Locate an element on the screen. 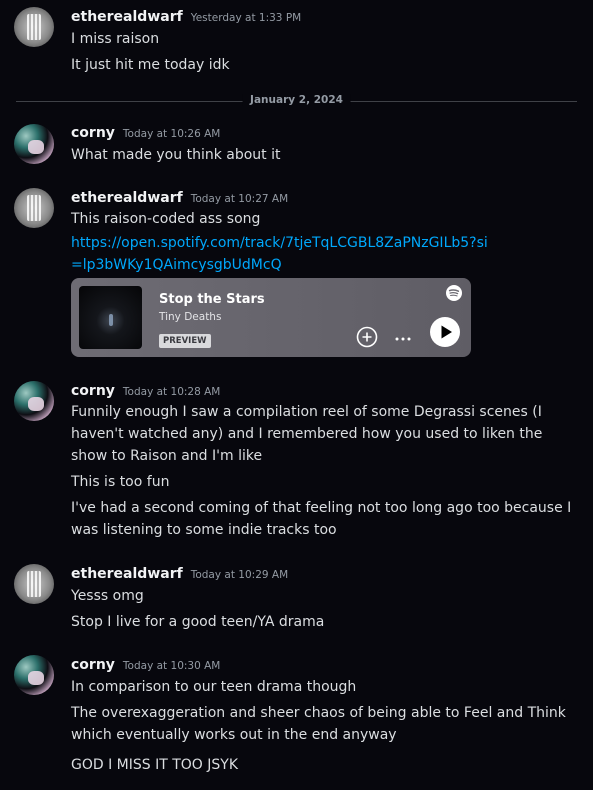 The height and width of the screenshot is (790, 593). message-header: etherealdwarf Today at 10:27 AM is located at coordinates (179, 198).